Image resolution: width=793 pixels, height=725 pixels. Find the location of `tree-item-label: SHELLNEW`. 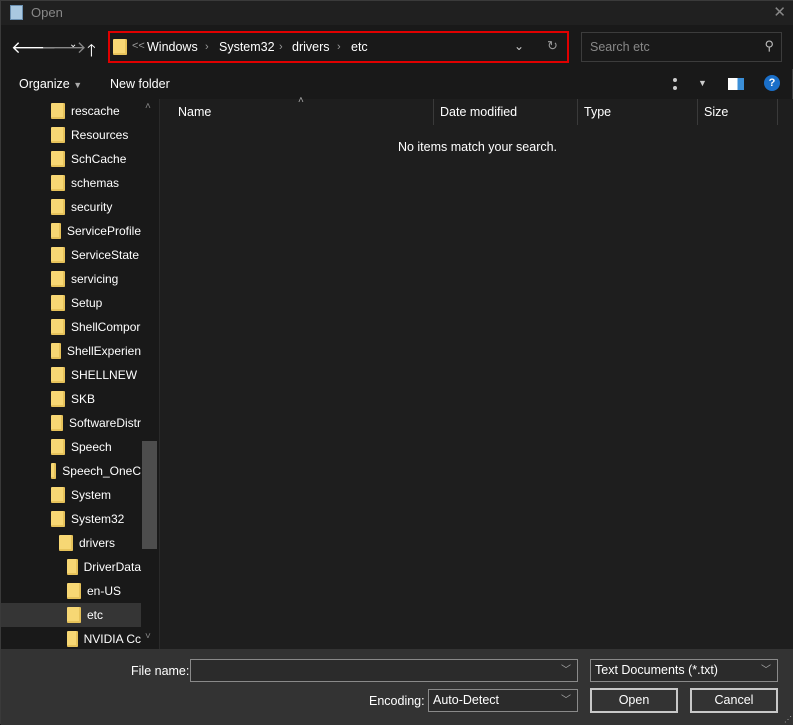

tree-item-label: SHELLNEW is located at coordinates (104, 375).